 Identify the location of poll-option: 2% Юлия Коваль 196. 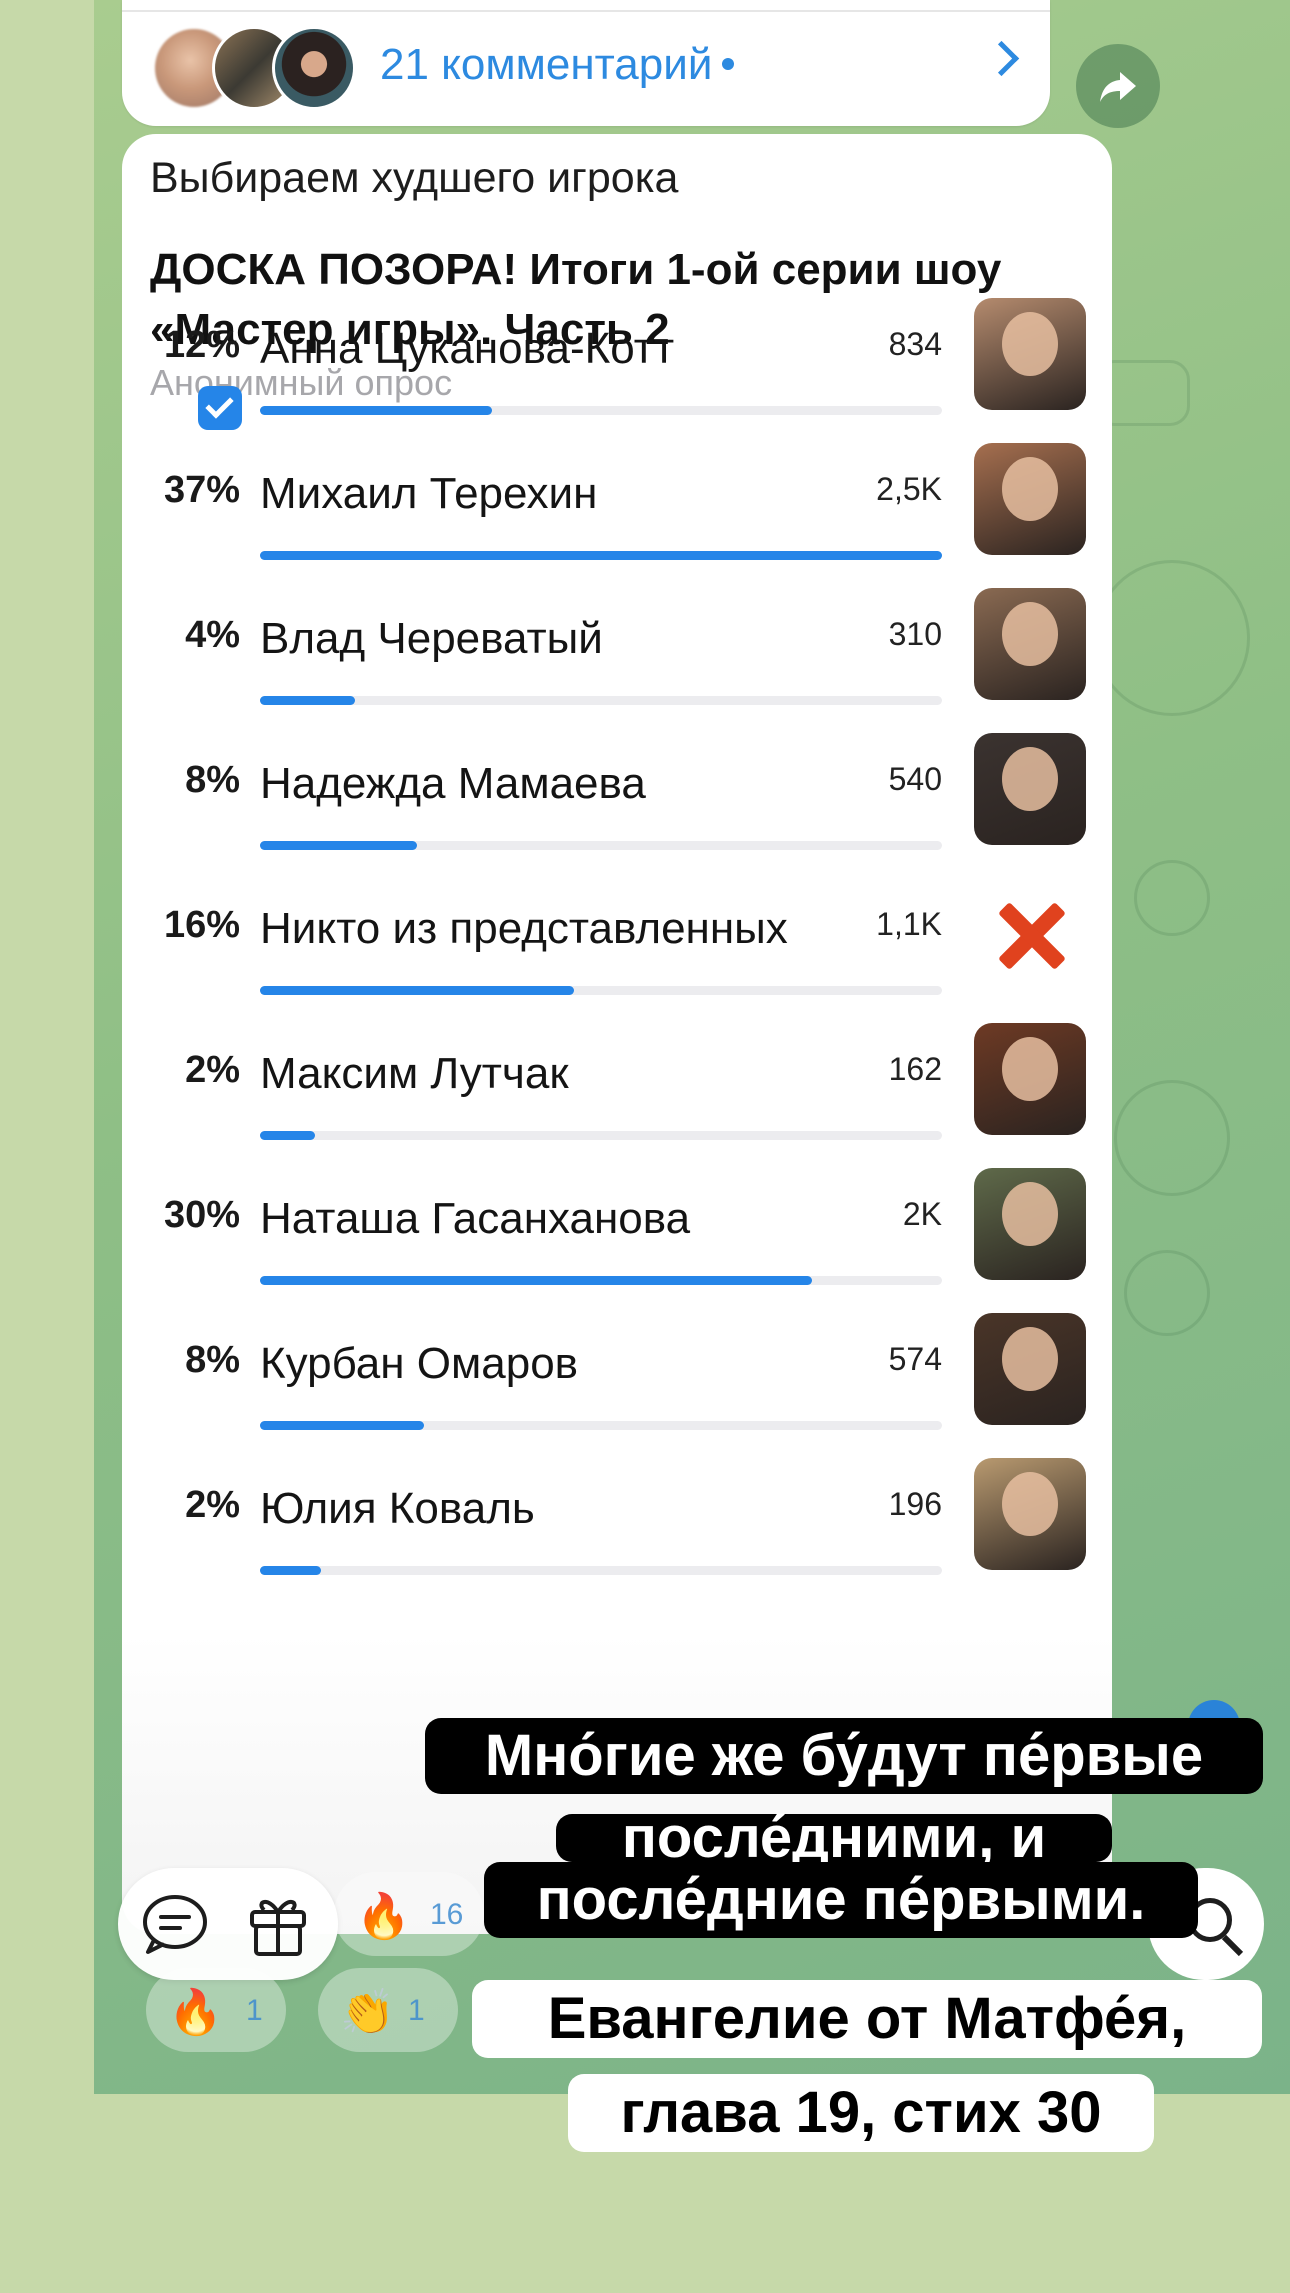
(617, 1530).